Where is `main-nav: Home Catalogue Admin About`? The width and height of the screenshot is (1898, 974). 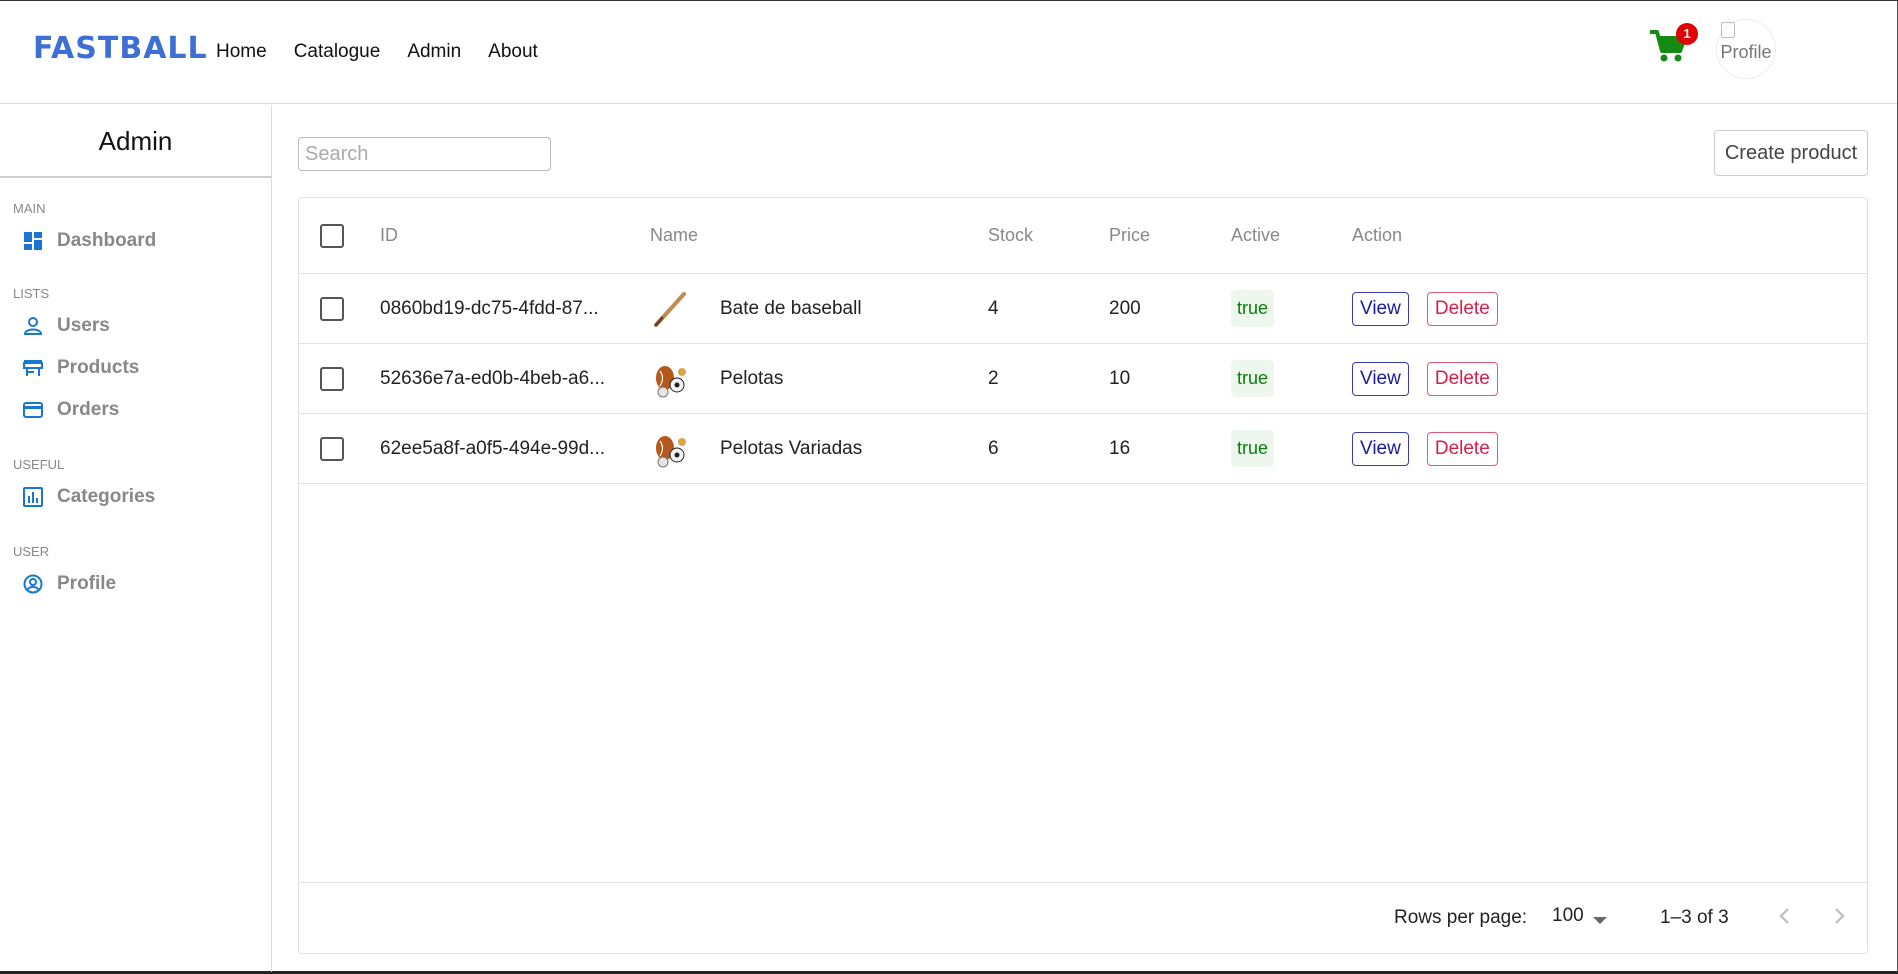
main-nav: Home Catalogue Admin About is located at coordinates (377, 52).